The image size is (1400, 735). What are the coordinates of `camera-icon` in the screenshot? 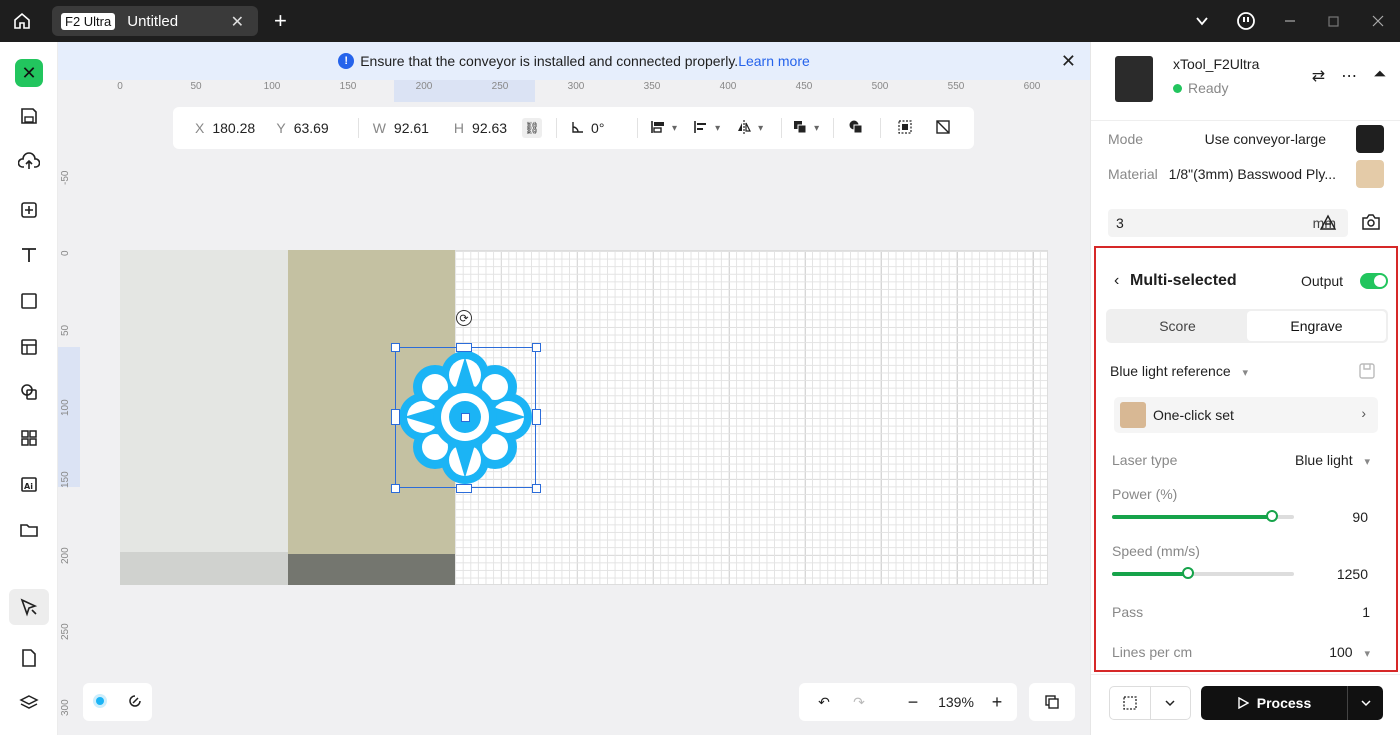 It's located at (1371, 223).